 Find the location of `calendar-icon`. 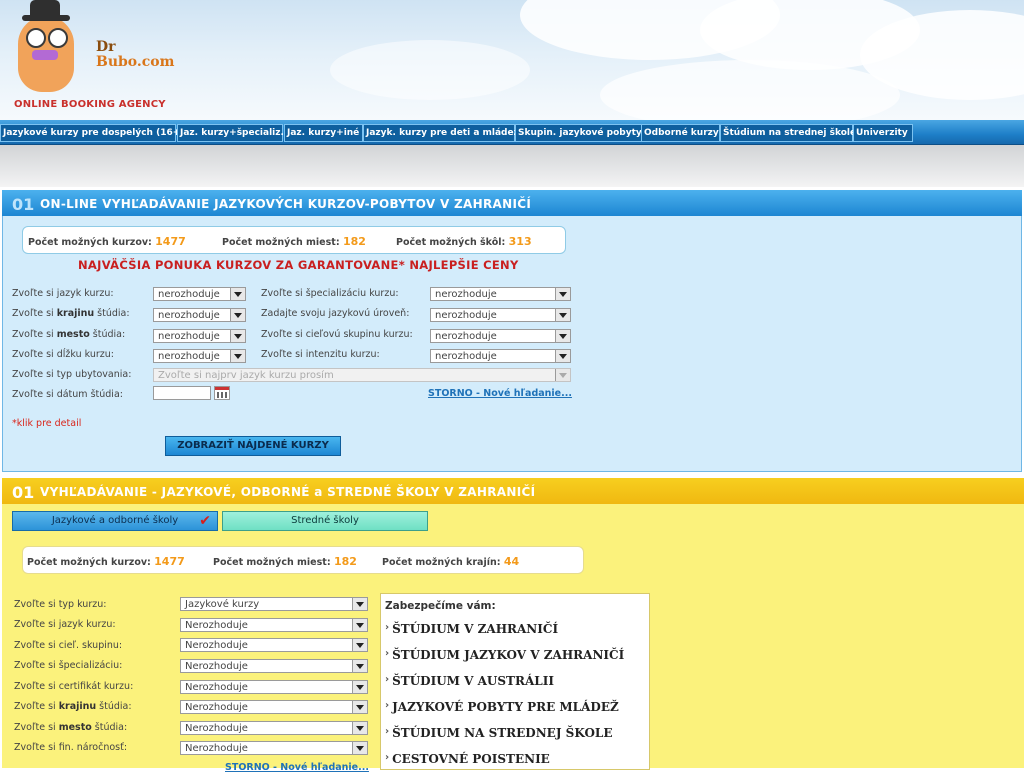

calendar-icon is located at coordinates (222, 393).